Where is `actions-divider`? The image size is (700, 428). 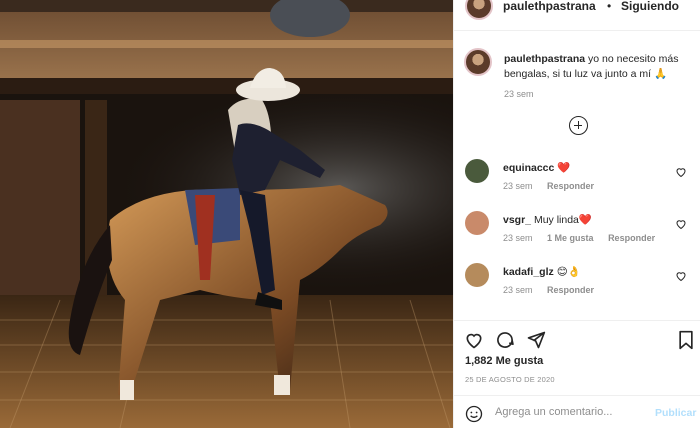 actions-divider is located at coordinates (576, 320).